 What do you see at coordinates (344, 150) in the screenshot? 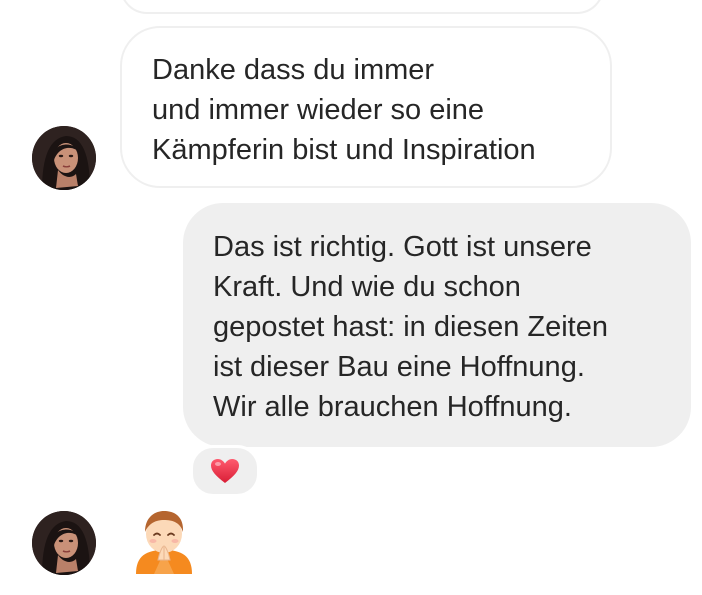
I see `message-line: Kämpferin bist und Inspiration` at bounding box center [344, 150].